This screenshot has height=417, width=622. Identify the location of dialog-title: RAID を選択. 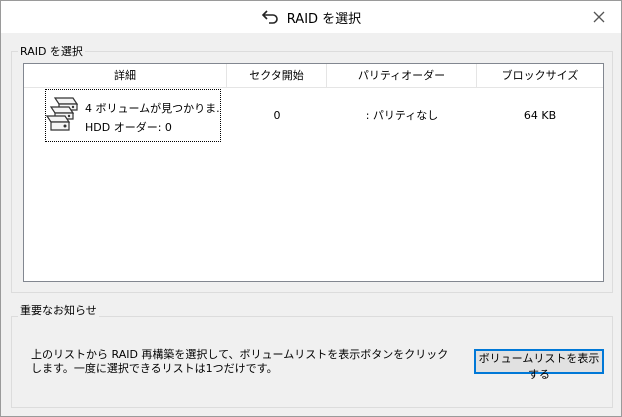
(324, 19).